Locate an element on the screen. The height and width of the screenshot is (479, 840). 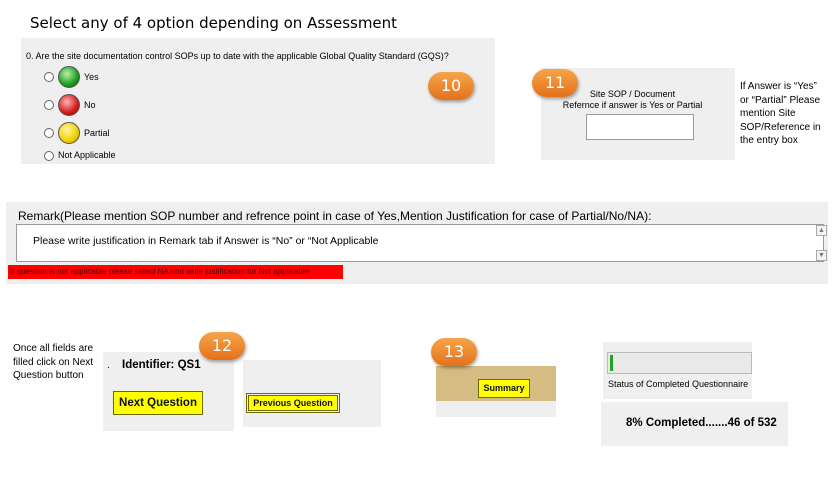
radio-no is located at coordinates (49, 105).